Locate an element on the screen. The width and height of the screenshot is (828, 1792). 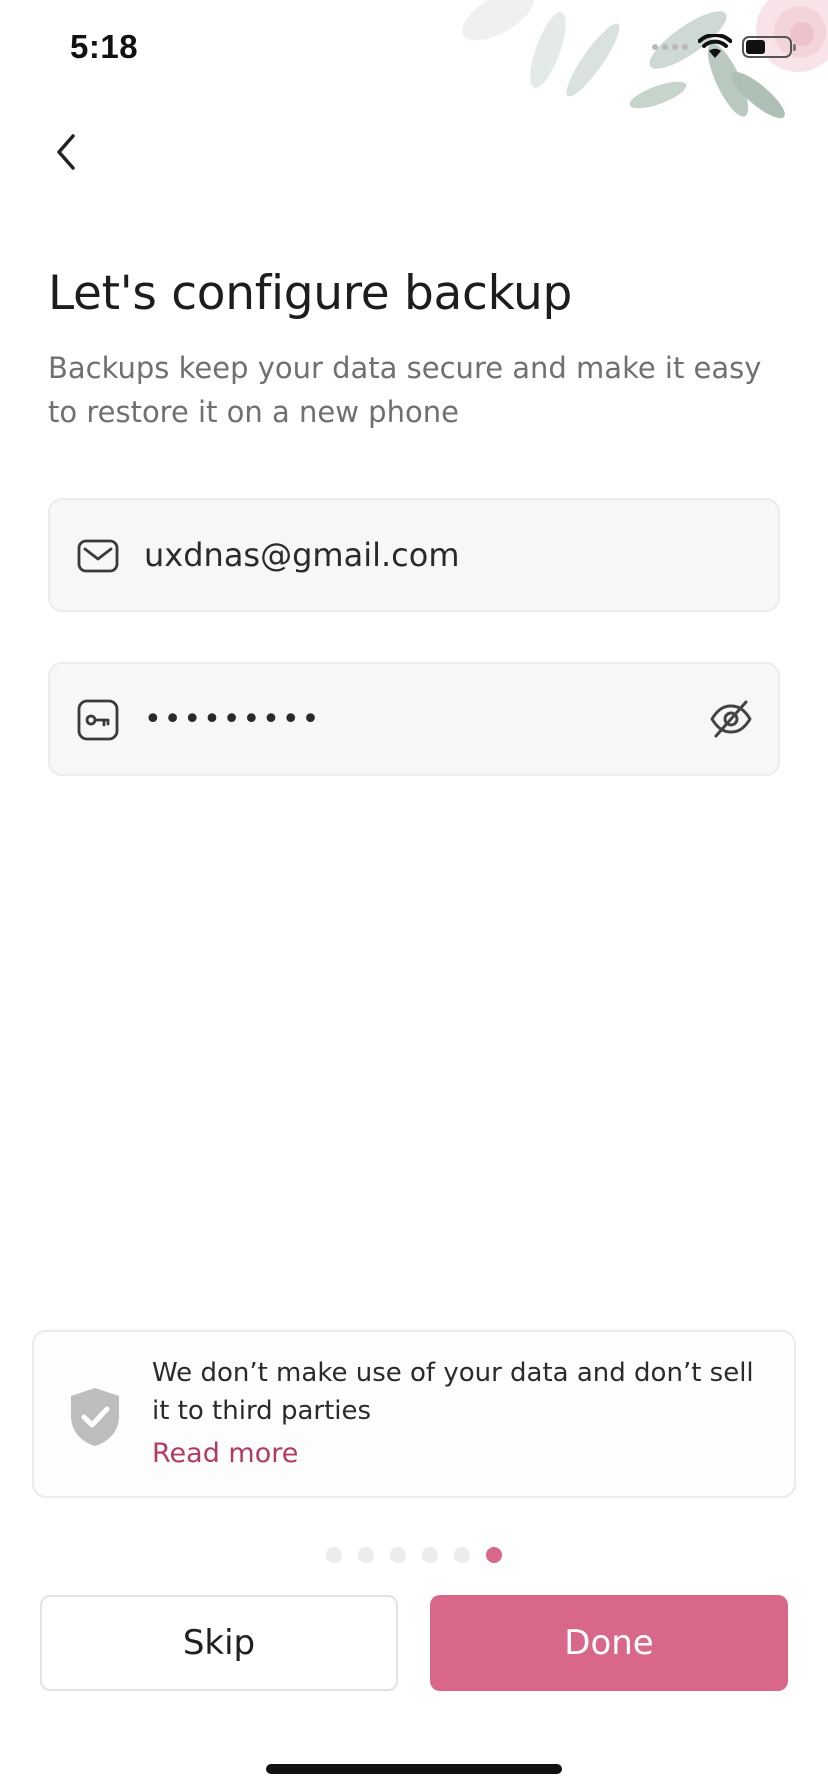
cellular-signal-icon is located at coordinates (670, 47).